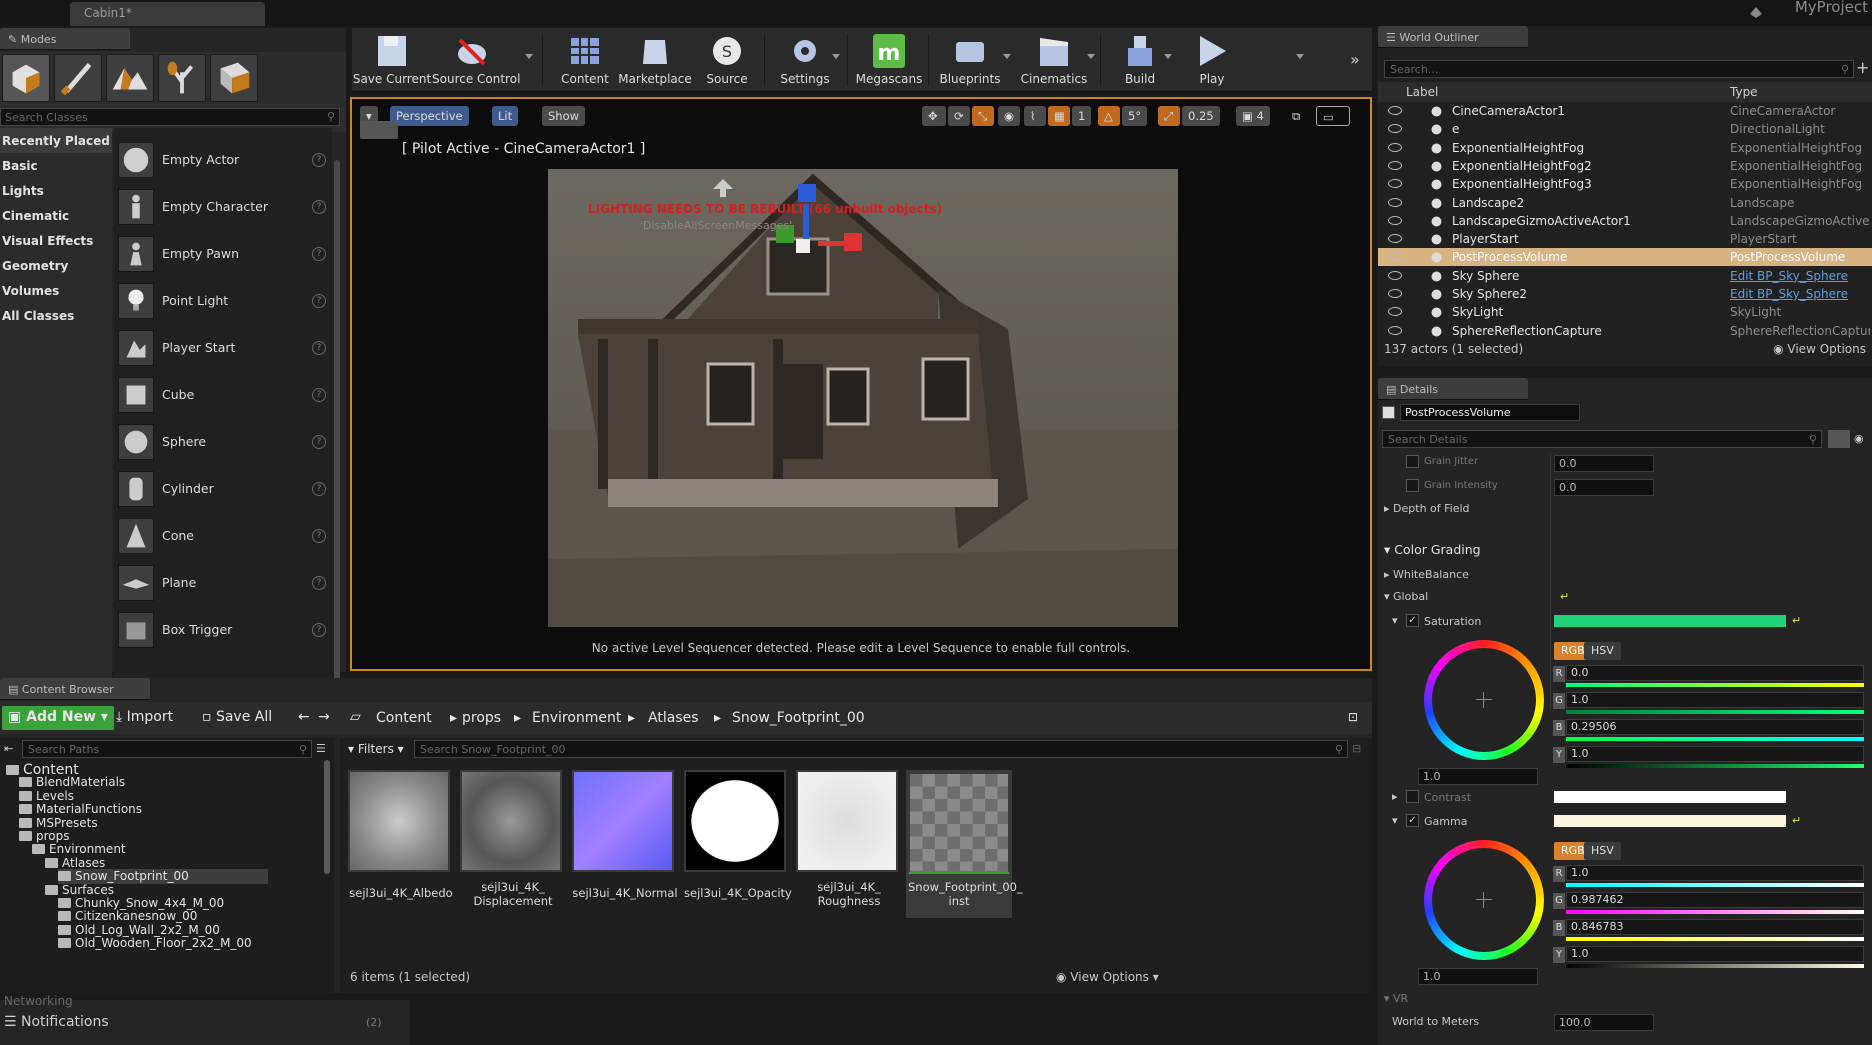  Describe the element at coordinates (1708, 700) in the screenshot. I see `sat-g-input: G 1.0` at that location.